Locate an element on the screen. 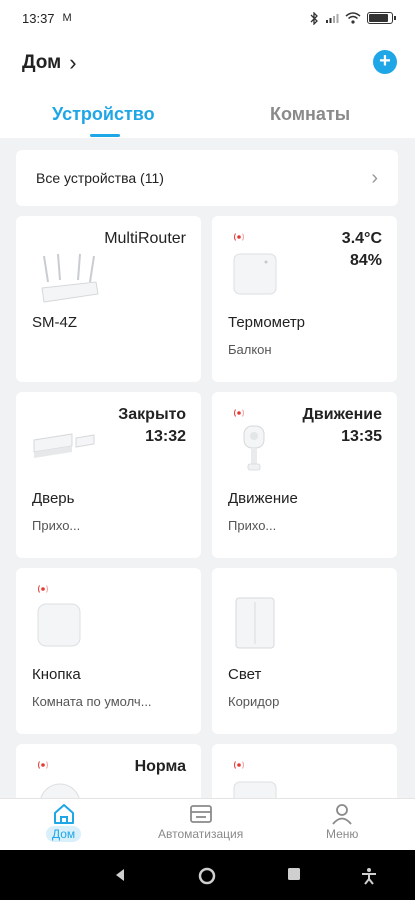 Image resolution: width=415 pixels, height=900 pixels. tab-rooms: Комнаты is located at coordinates (310, 114).